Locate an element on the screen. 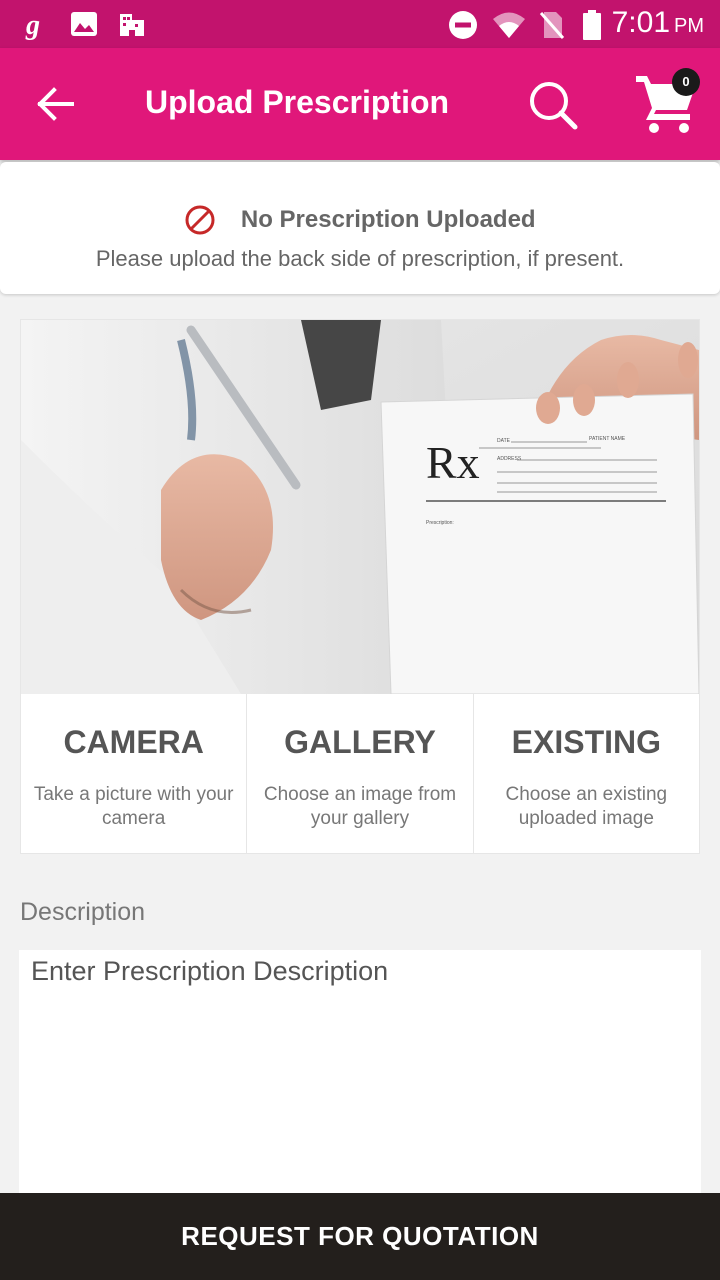  page-title: Upload Prescription is located at coordinates (297, 102).